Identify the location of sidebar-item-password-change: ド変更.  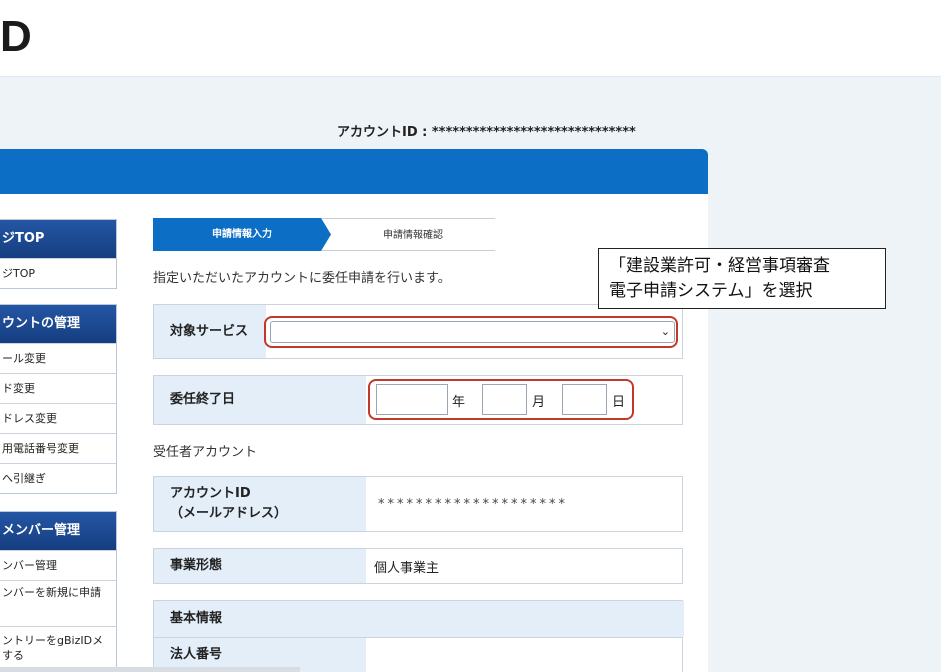
(58, 388).